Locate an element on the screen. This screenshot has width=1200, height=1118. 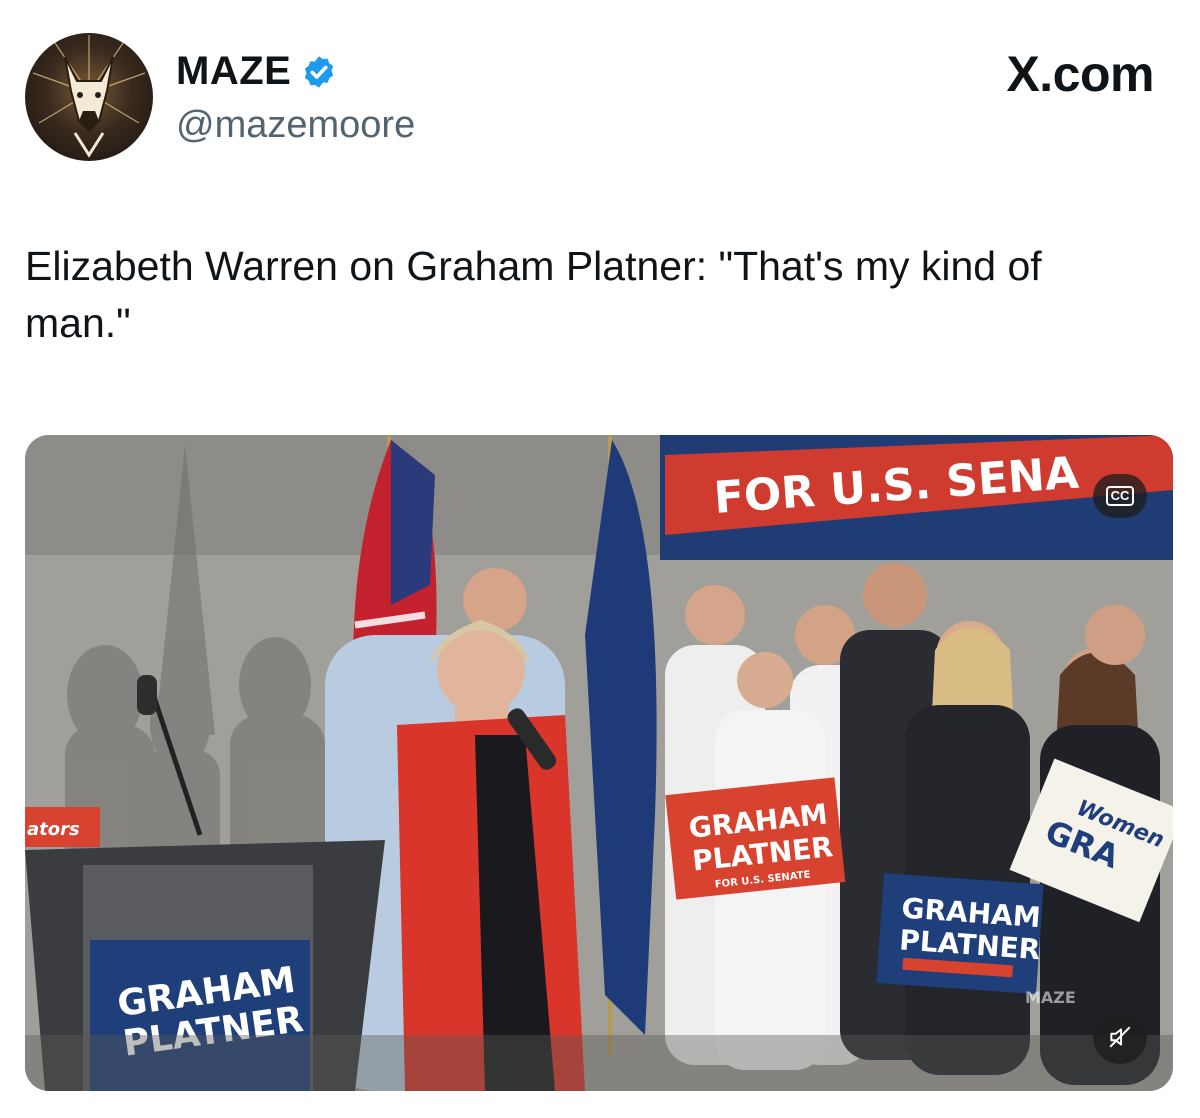
x-com-brand: X.com is located at coordinates (1080, 74).